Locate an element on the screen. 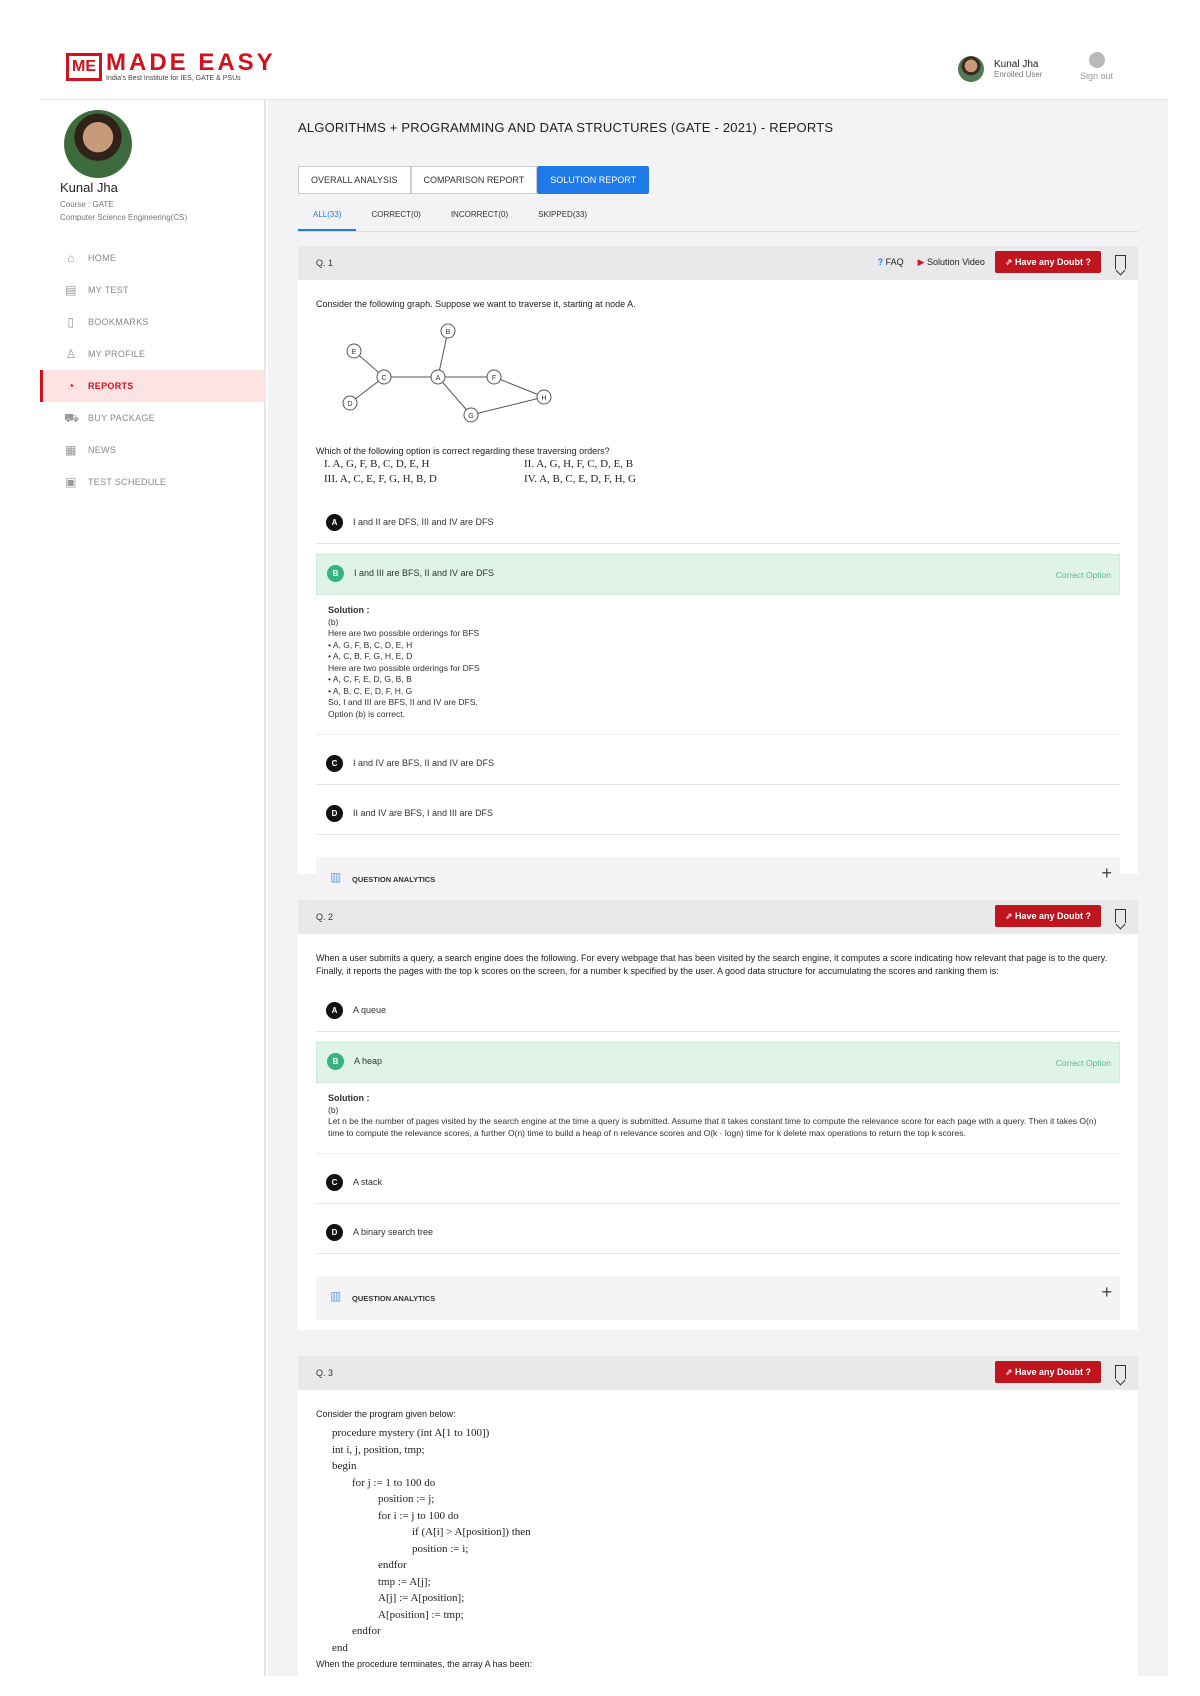 This screenshot has width=1200, height=1696. subtab-correct: CORRECT(0) is located at coordinates (395, 217).